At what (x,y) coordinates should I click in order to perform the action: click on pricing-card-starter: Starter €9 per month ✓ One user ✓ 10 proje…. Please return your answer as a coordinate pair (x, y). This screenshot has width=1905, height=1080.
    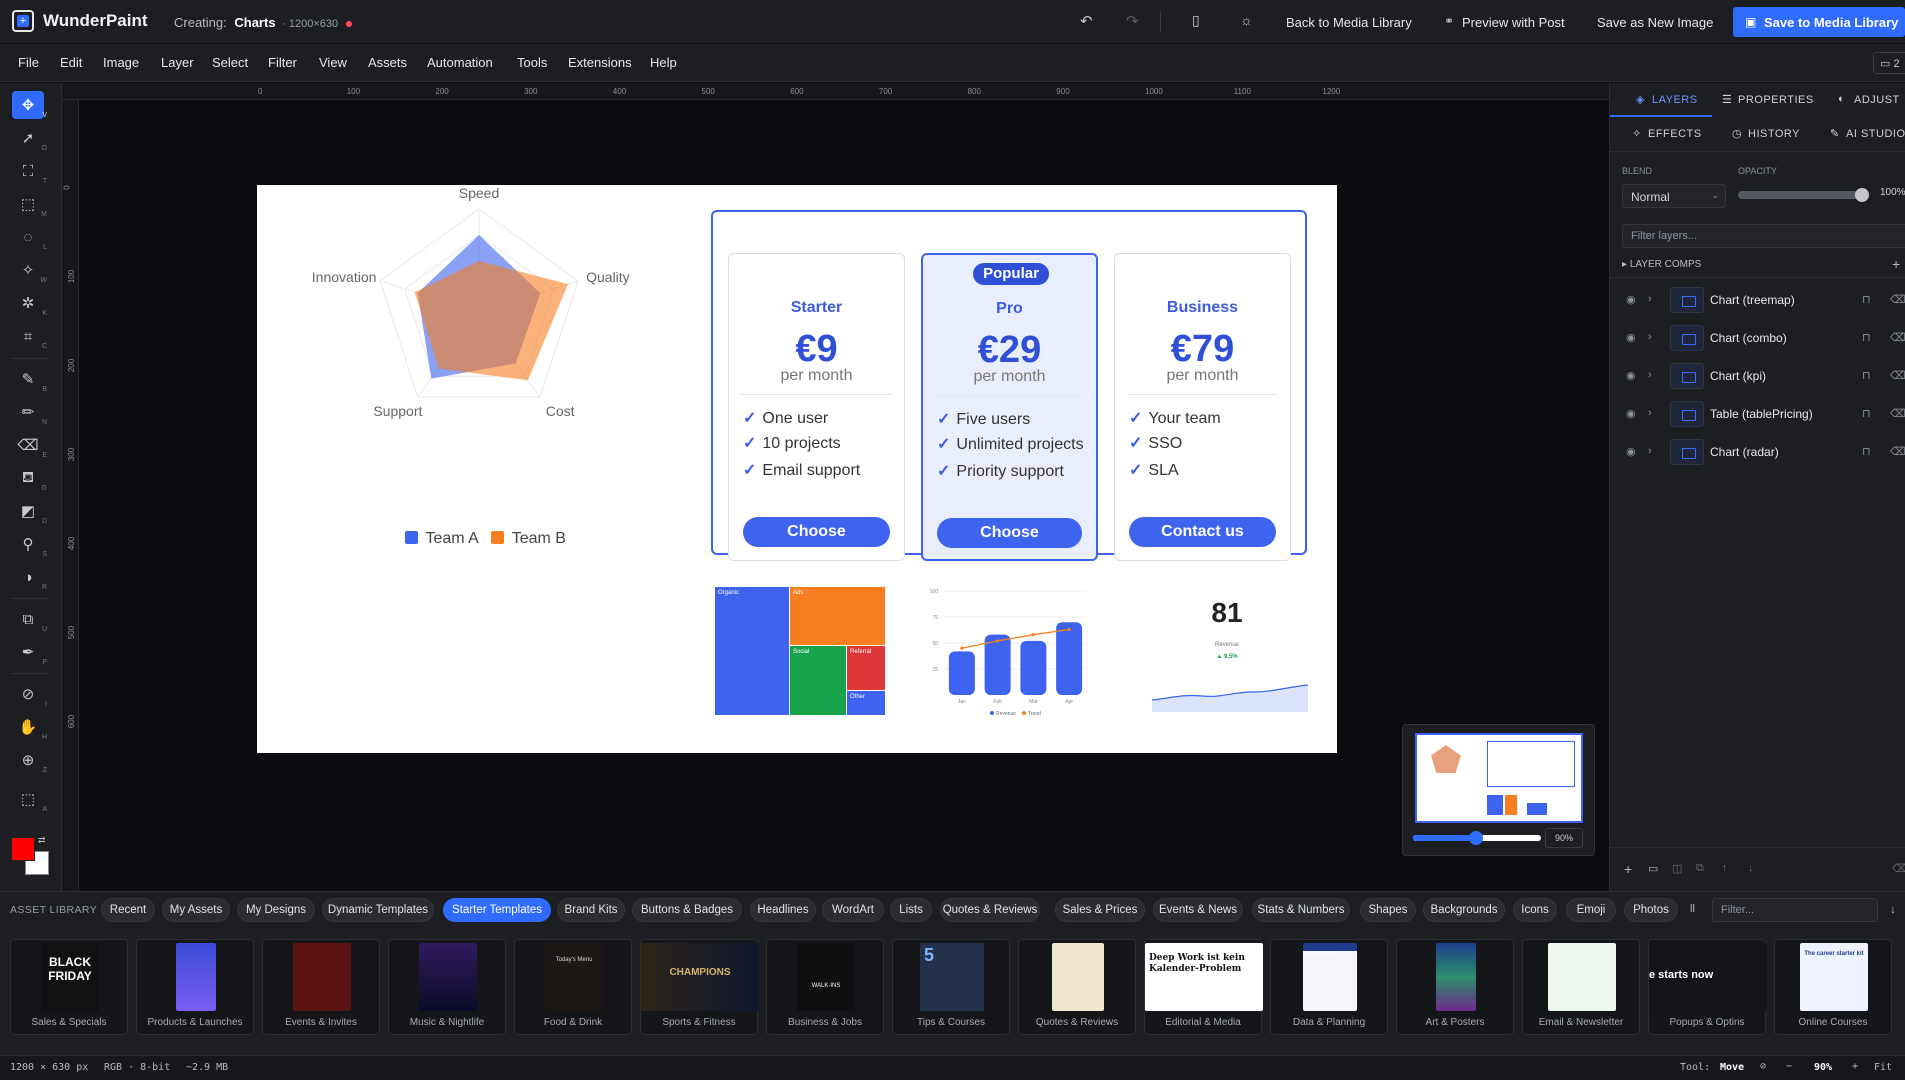
    Looking at the image, I should click on (816, 407).